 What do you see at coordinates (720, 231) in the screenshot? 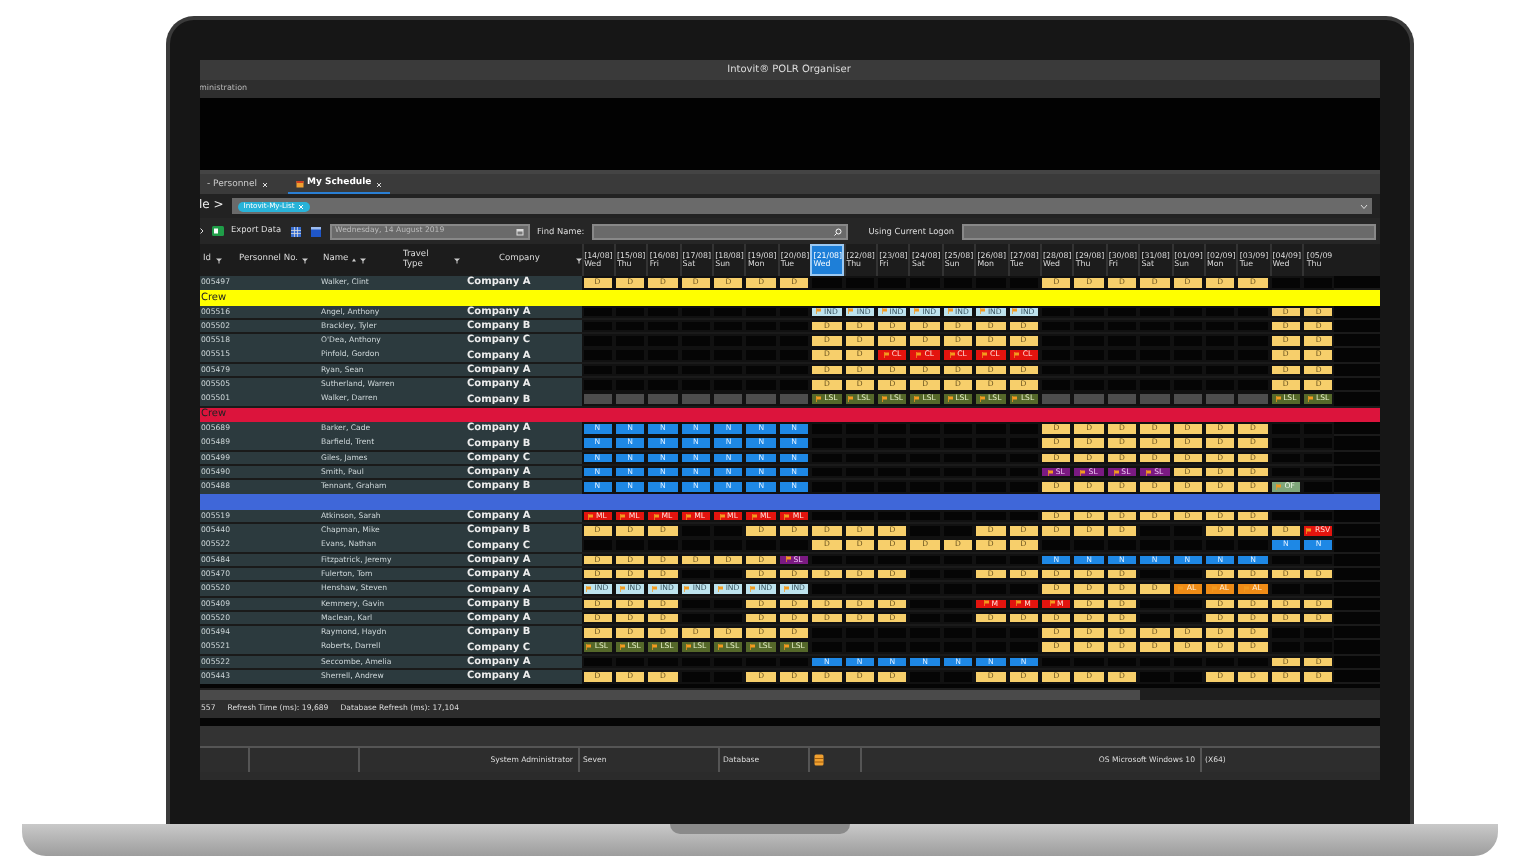
I see `find-name-field` at bounding box center [720, 231].